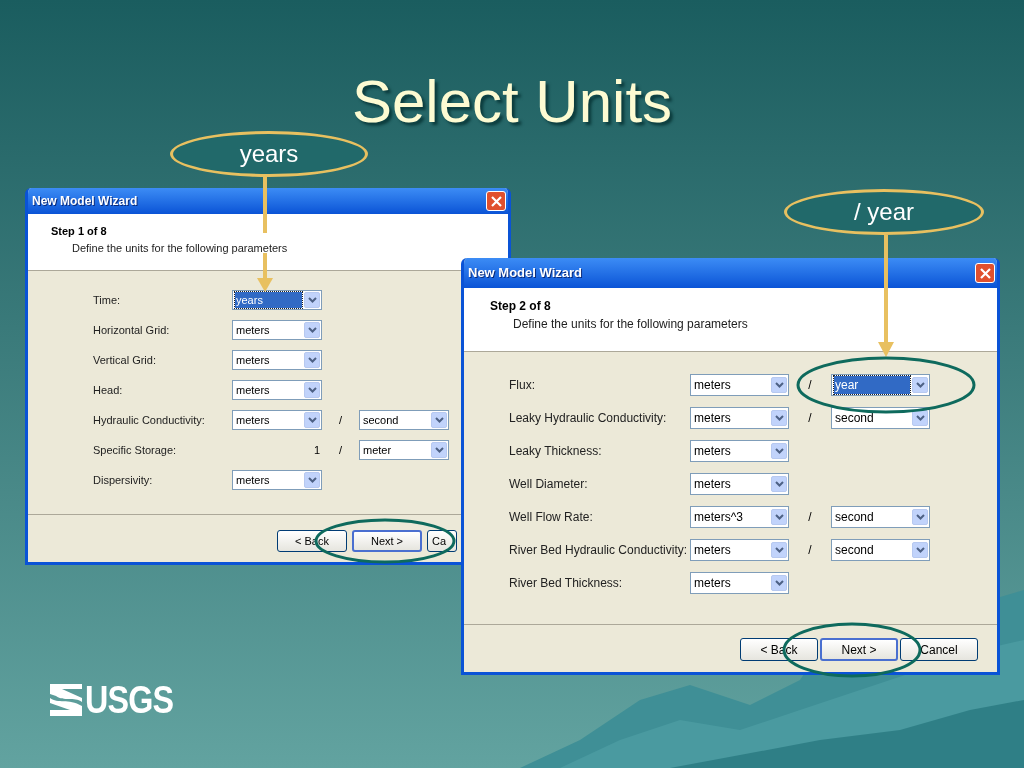  I want to click on callout: years, so click(269, 154).